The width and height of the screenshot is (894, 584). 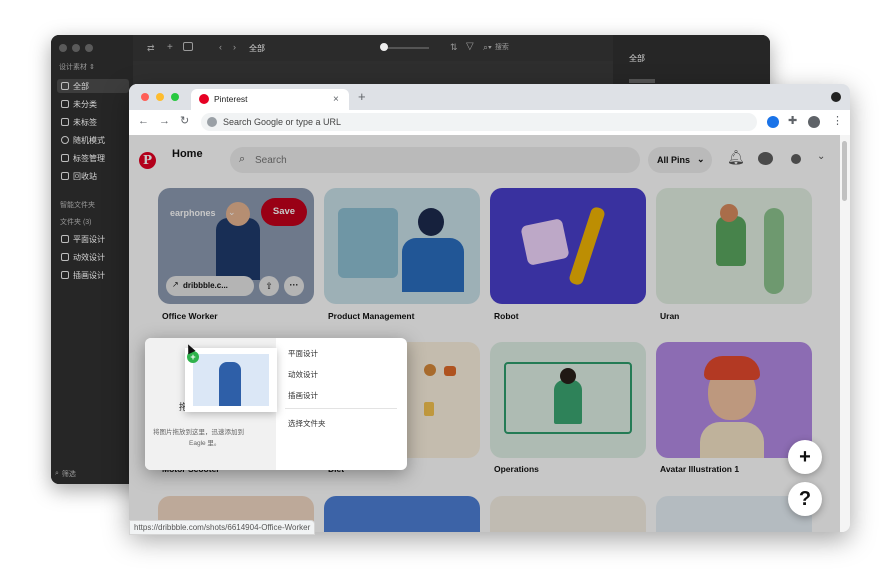 What do you see at coordinates (93, 176) in the screenshot?
I see `eagle-item-trash: 回收站` at bounding box center [93, 176].